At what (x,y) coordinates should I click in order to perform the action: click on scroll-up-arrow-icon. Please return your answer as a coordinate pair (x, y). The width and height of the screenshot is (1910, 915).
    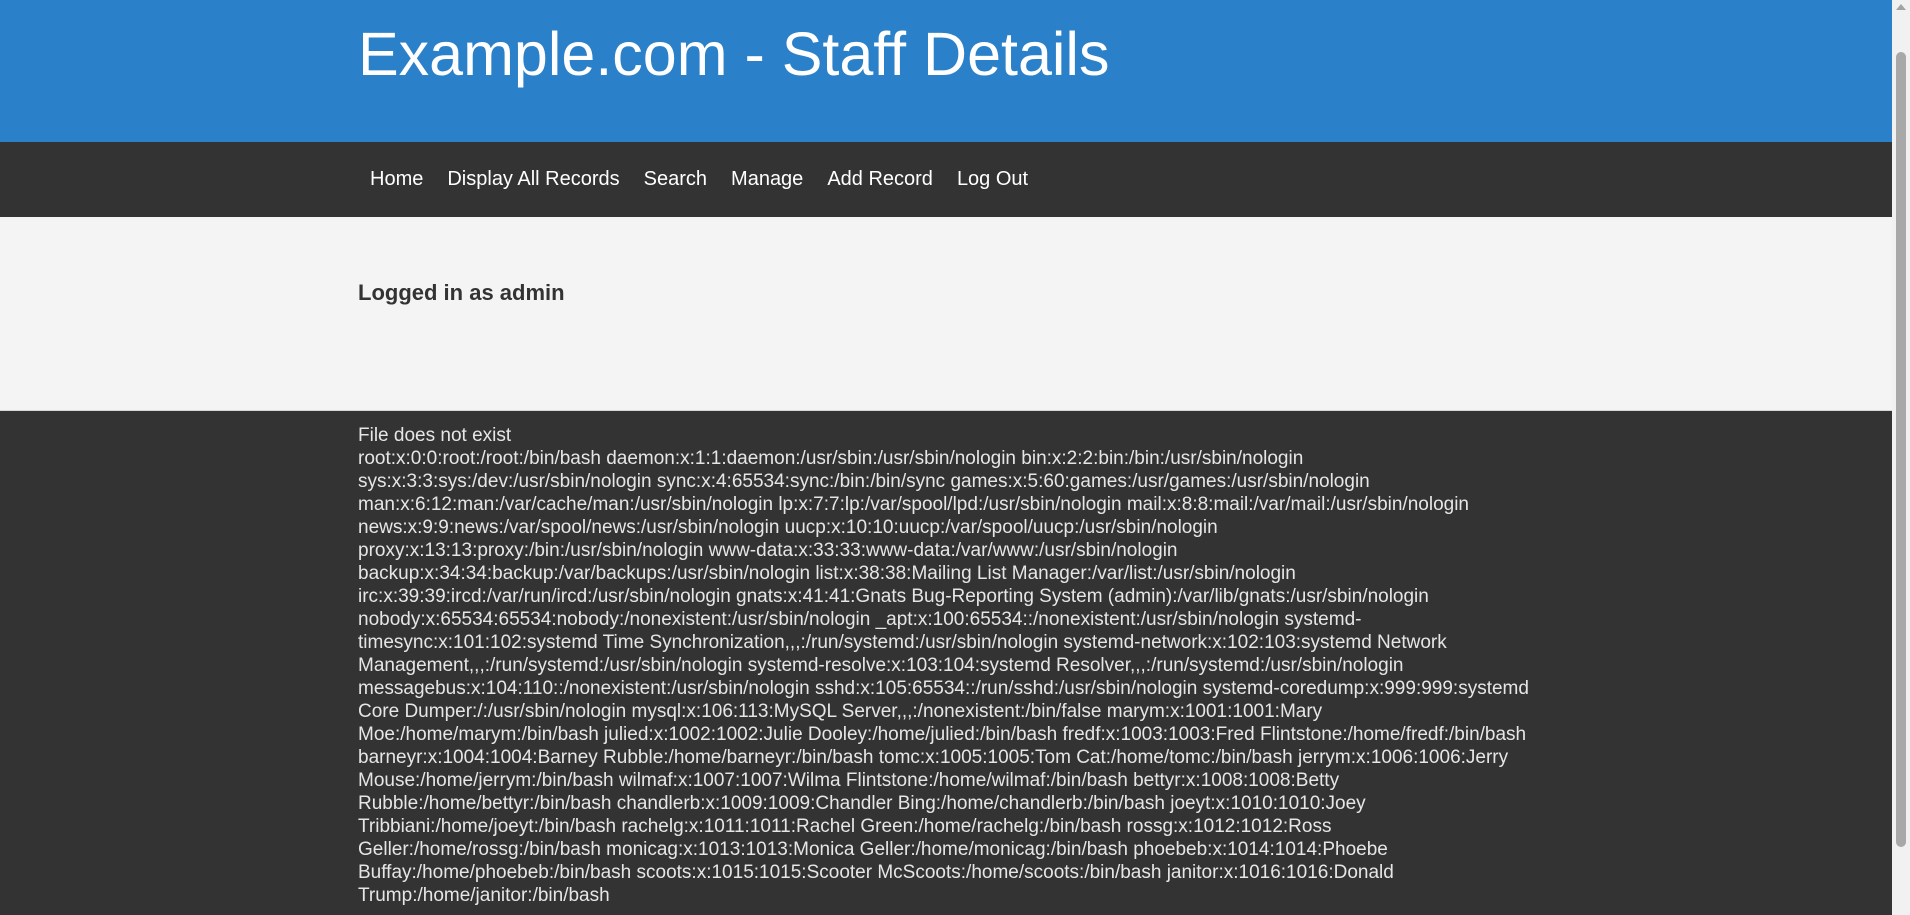
    Looking at the image, I should click on (1901, 7).